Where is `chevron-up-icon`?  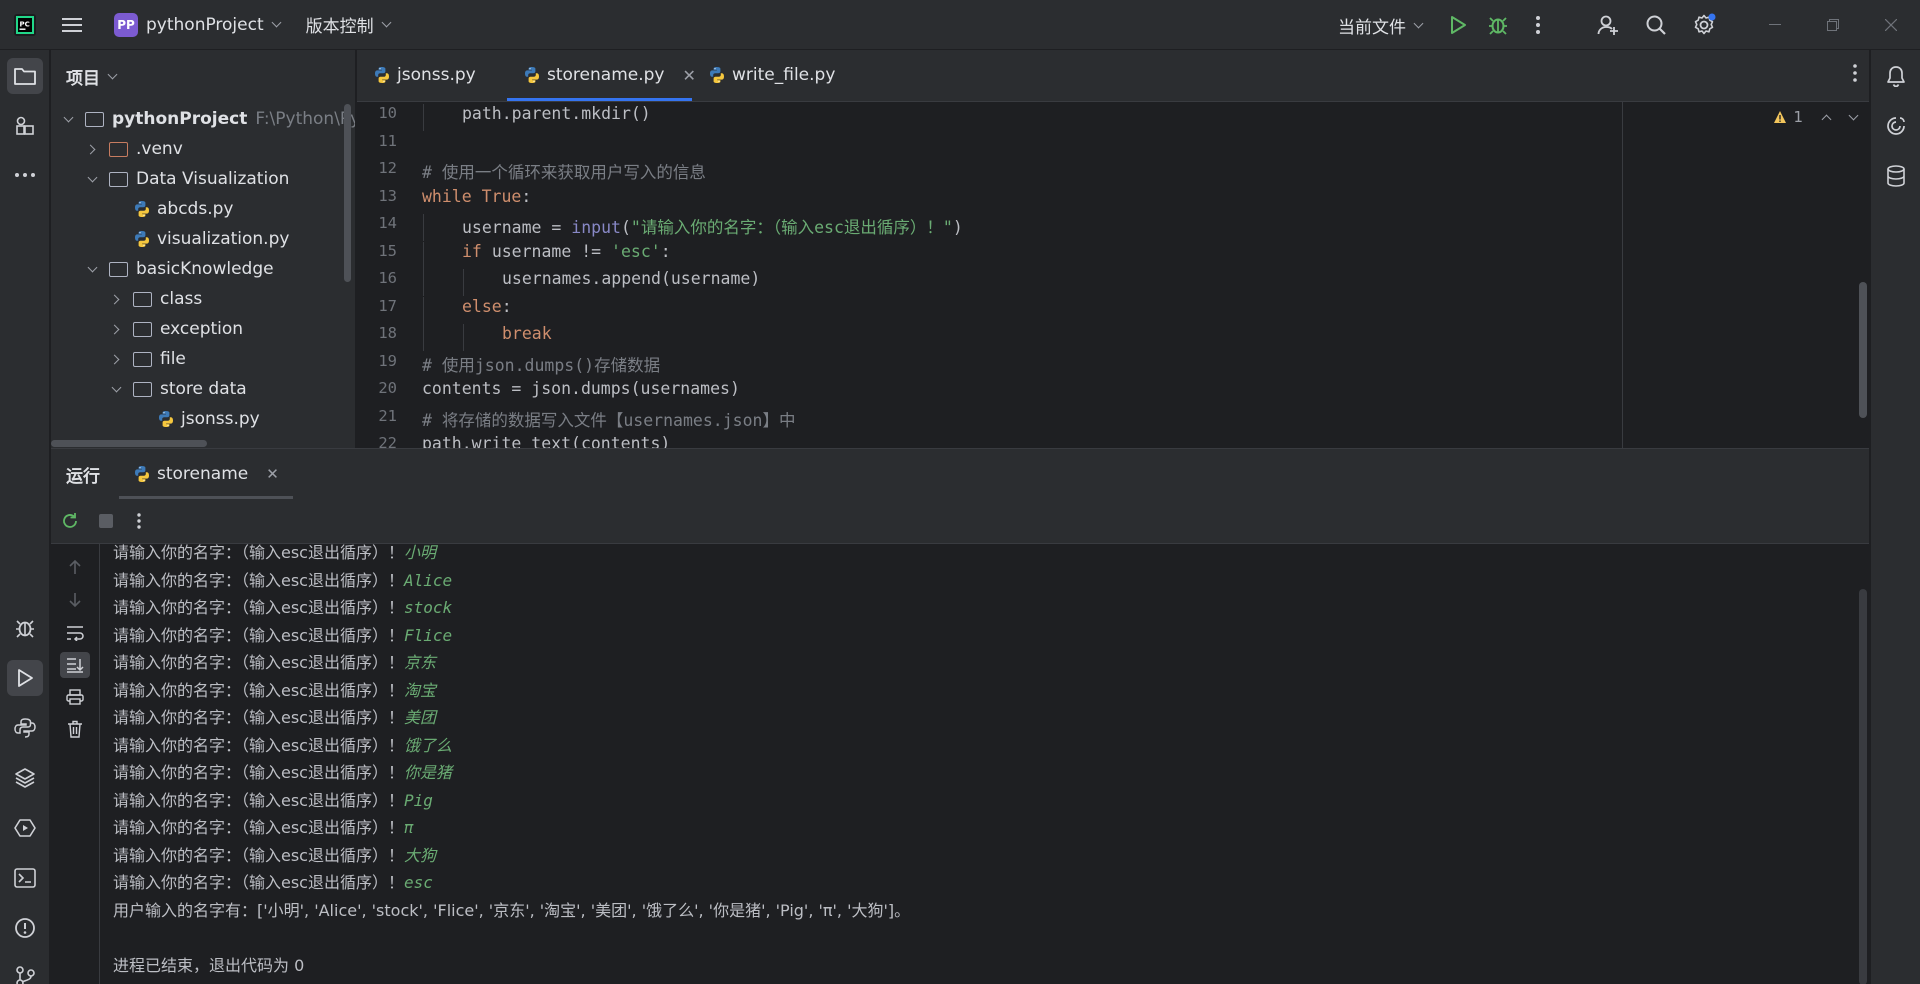
chevron-up-icon is located at coordinates (1826, 119).